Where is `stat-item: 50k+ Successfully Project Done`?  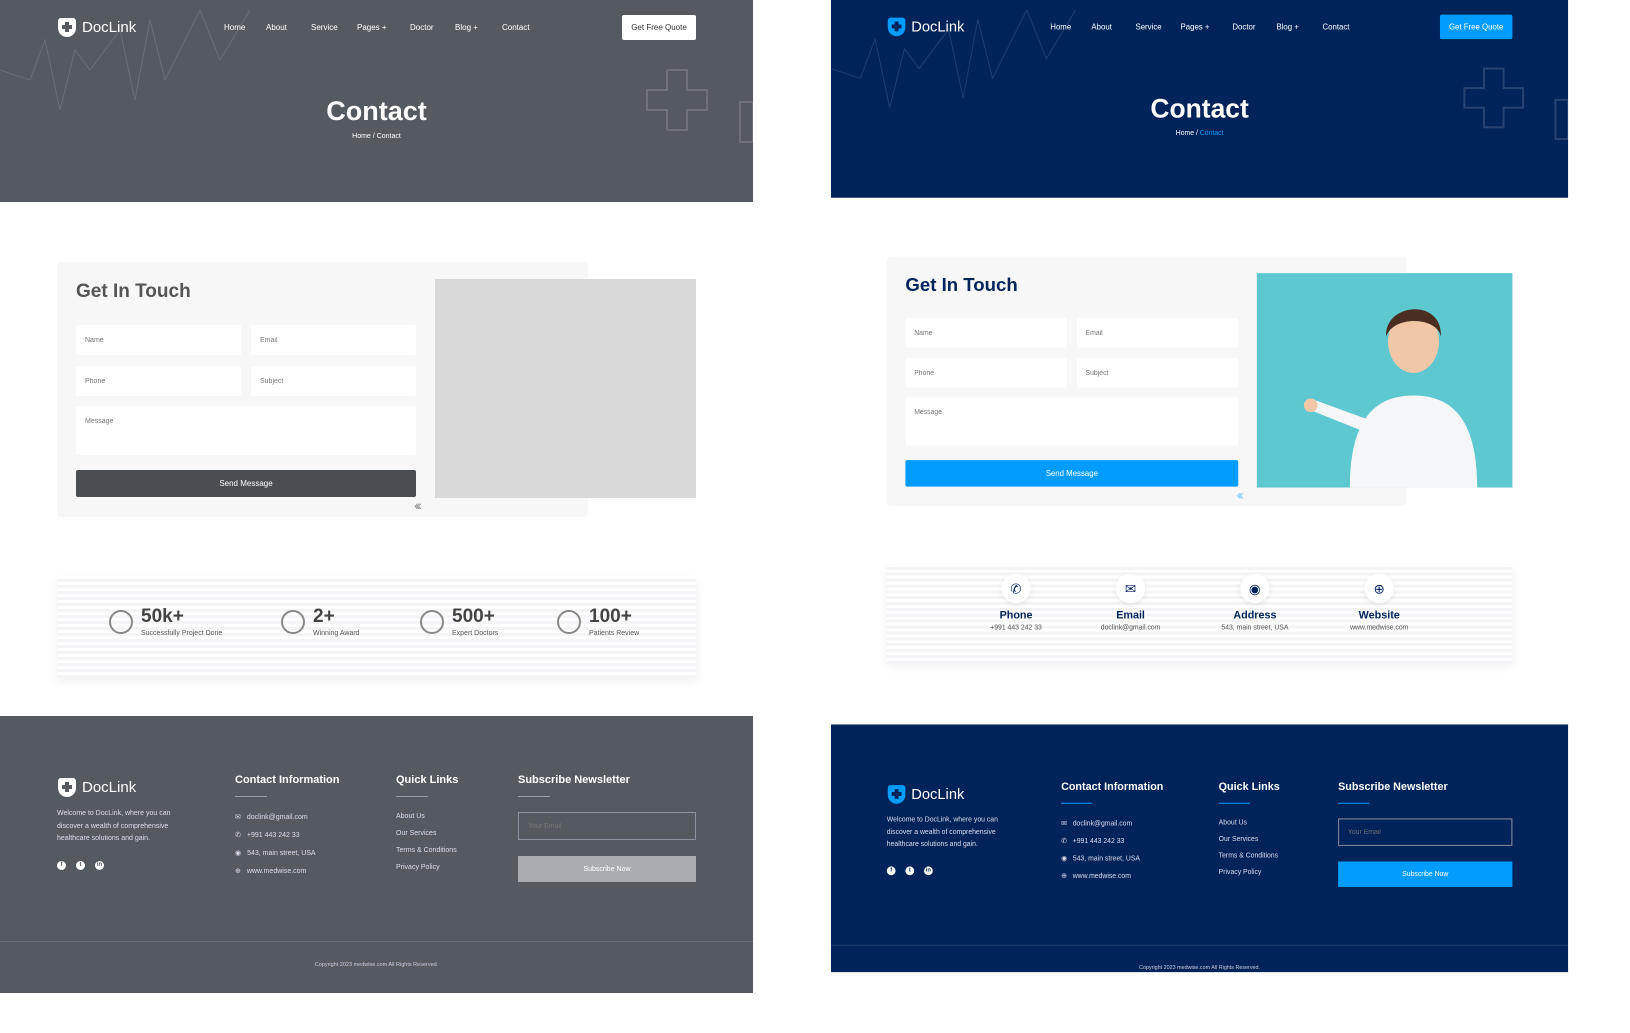 stat-item: 50k+ Successfully Project Done is located at coordinates (165, 621).